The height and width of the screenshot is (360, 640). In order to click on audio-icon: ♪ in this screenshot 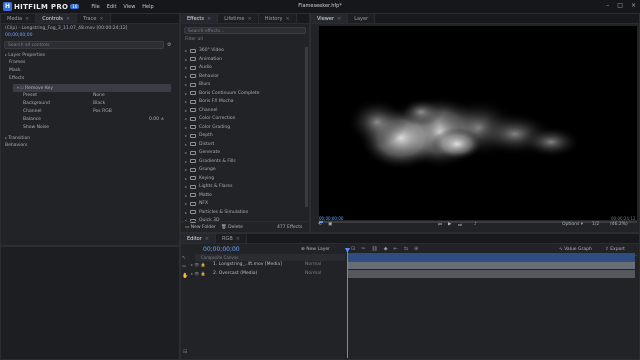, I will do `click(475, 224)`.